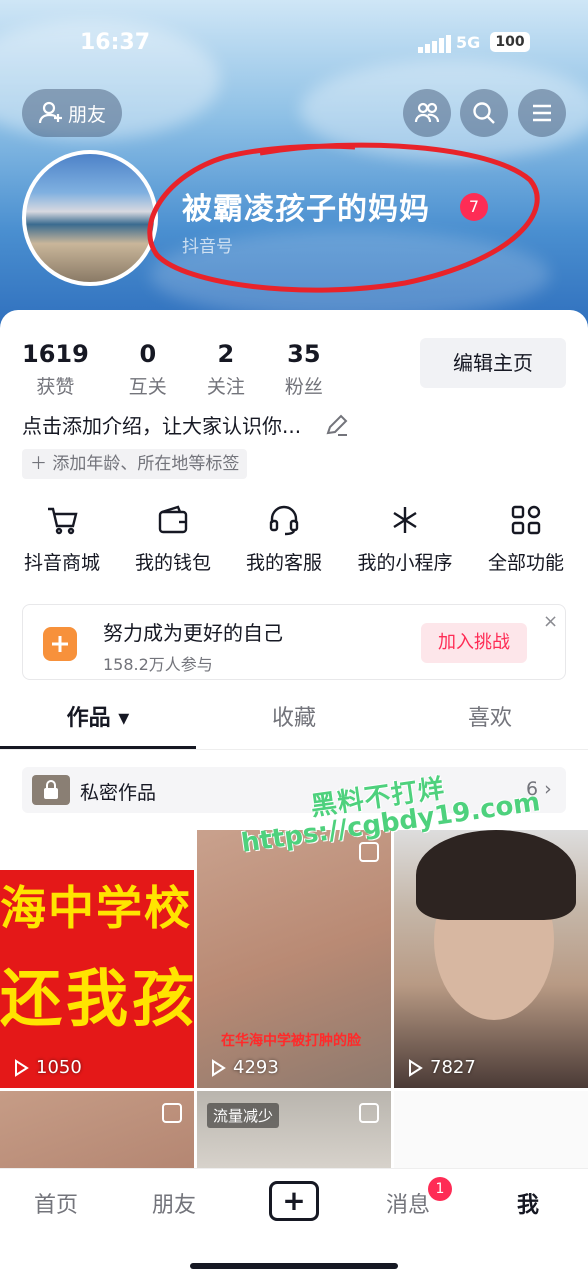  I want to click on stat-label: 粉丝, so click(303, 387).